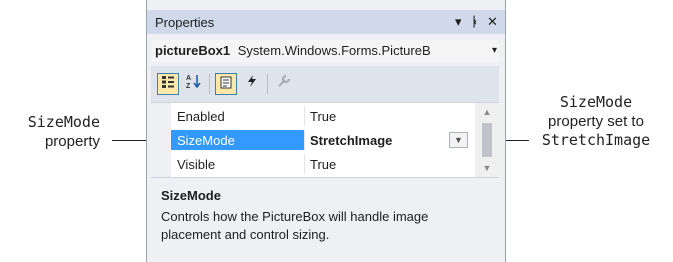 This screenshot has width=673, height=262. Describe the element at coordinates (252, 81) in the screenshot. I see `lightning-icon` at that location.